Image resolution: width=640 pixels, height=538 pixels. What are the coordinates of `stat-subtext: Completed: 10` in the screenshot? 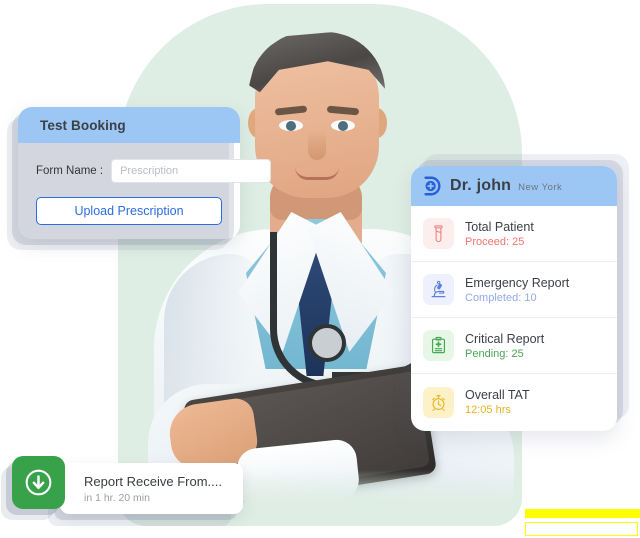 It's located at (517, 298).